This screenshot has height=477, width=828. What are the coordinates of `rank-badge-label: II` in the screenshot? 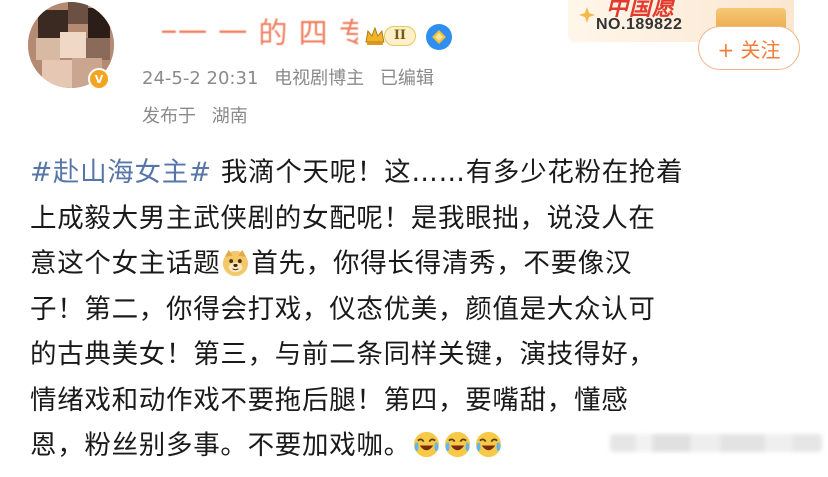 It's located at (399, 36).